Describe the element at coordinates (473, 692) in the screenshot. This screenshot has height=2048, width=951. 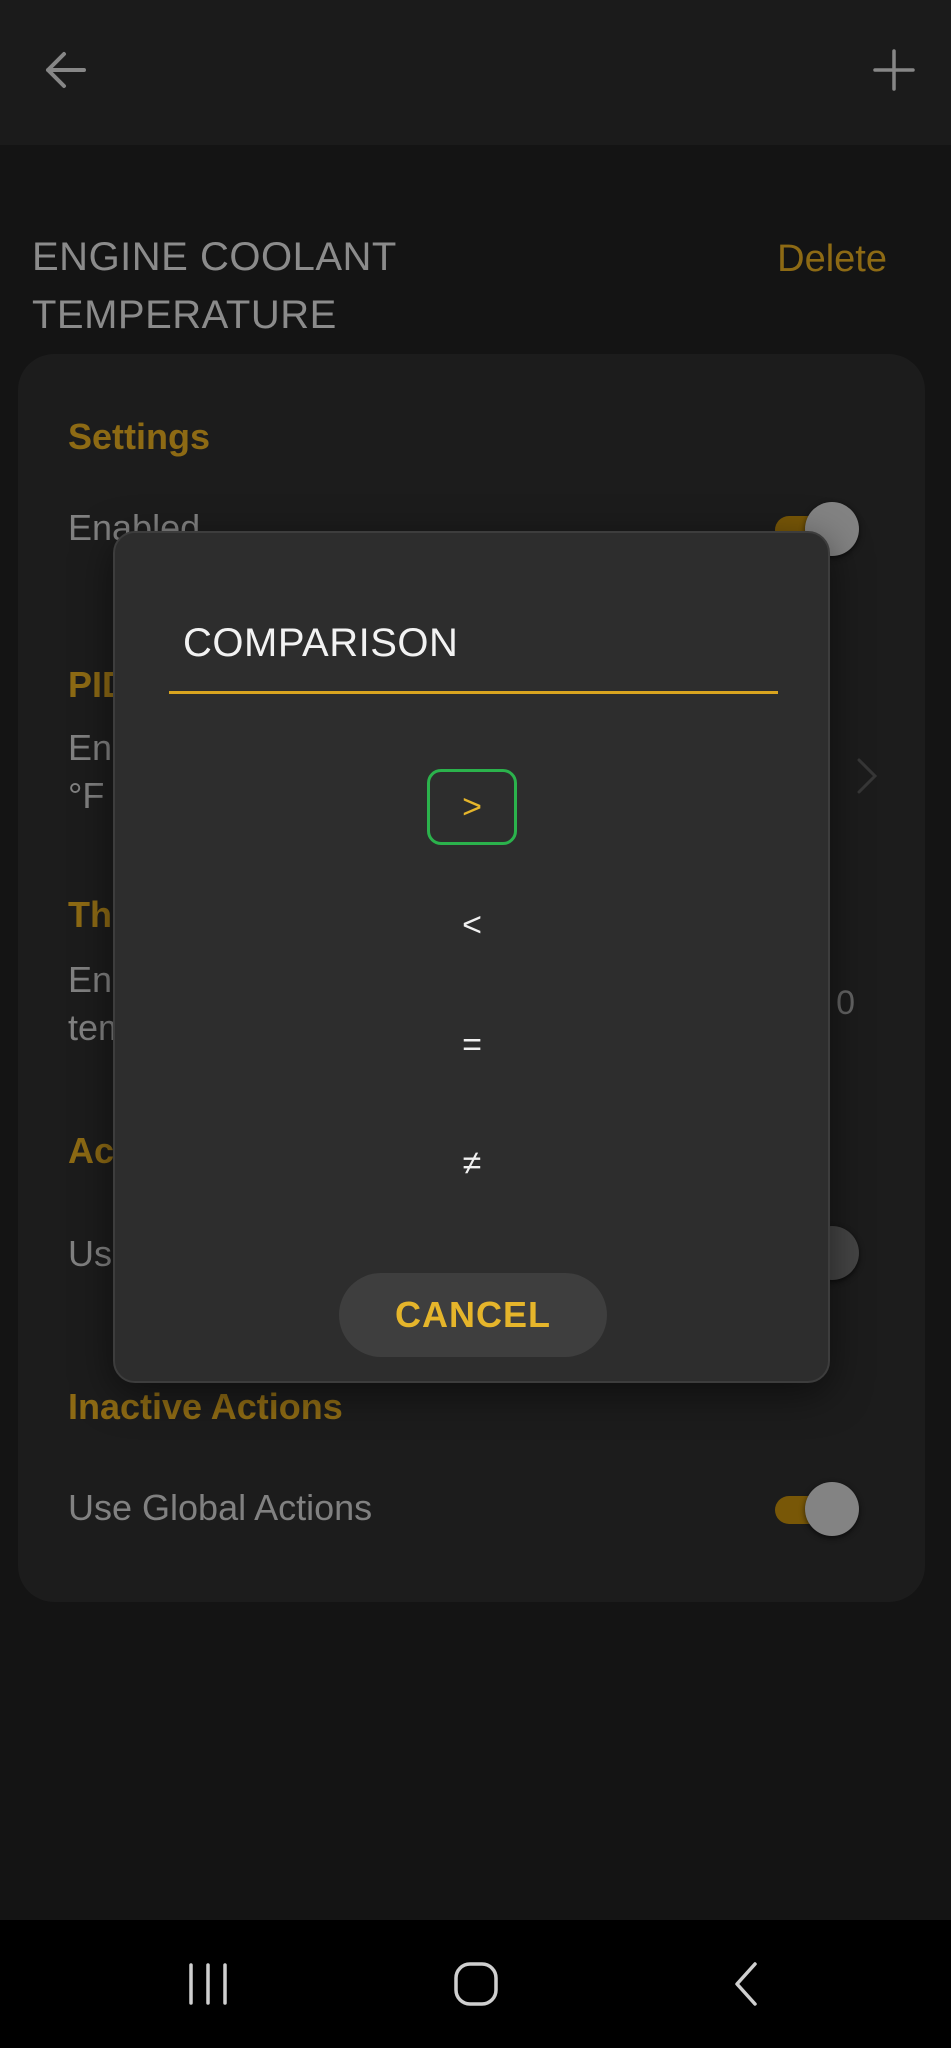
I see `dialog-title-underline` at that location.